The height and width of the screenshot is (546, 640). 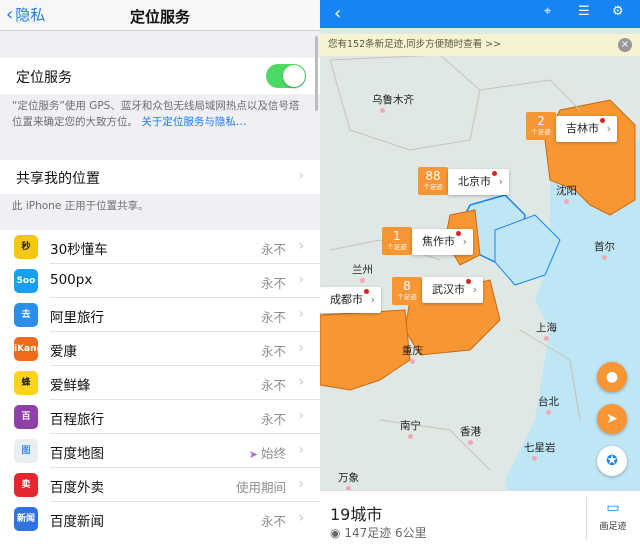 What do you see at coordinates (26, 315) in the screenshot?
I see `app-icon: 去` at bounding box center [26, 315].